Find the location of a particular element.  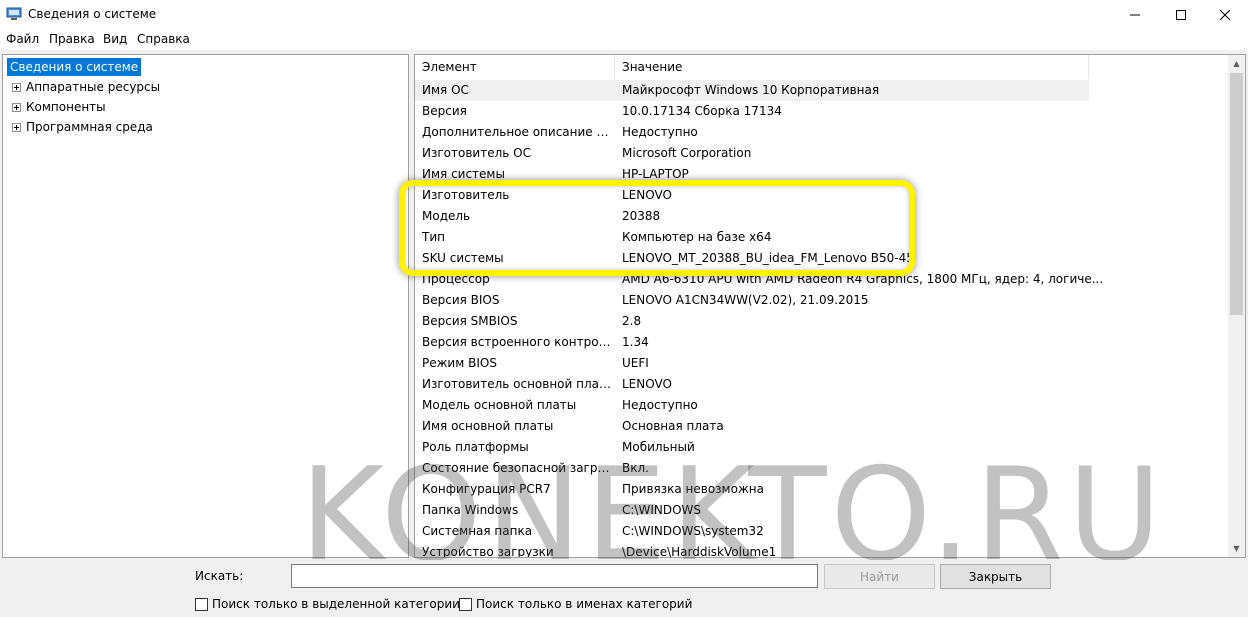

minimize-button is located at coordinates (1135, 15).